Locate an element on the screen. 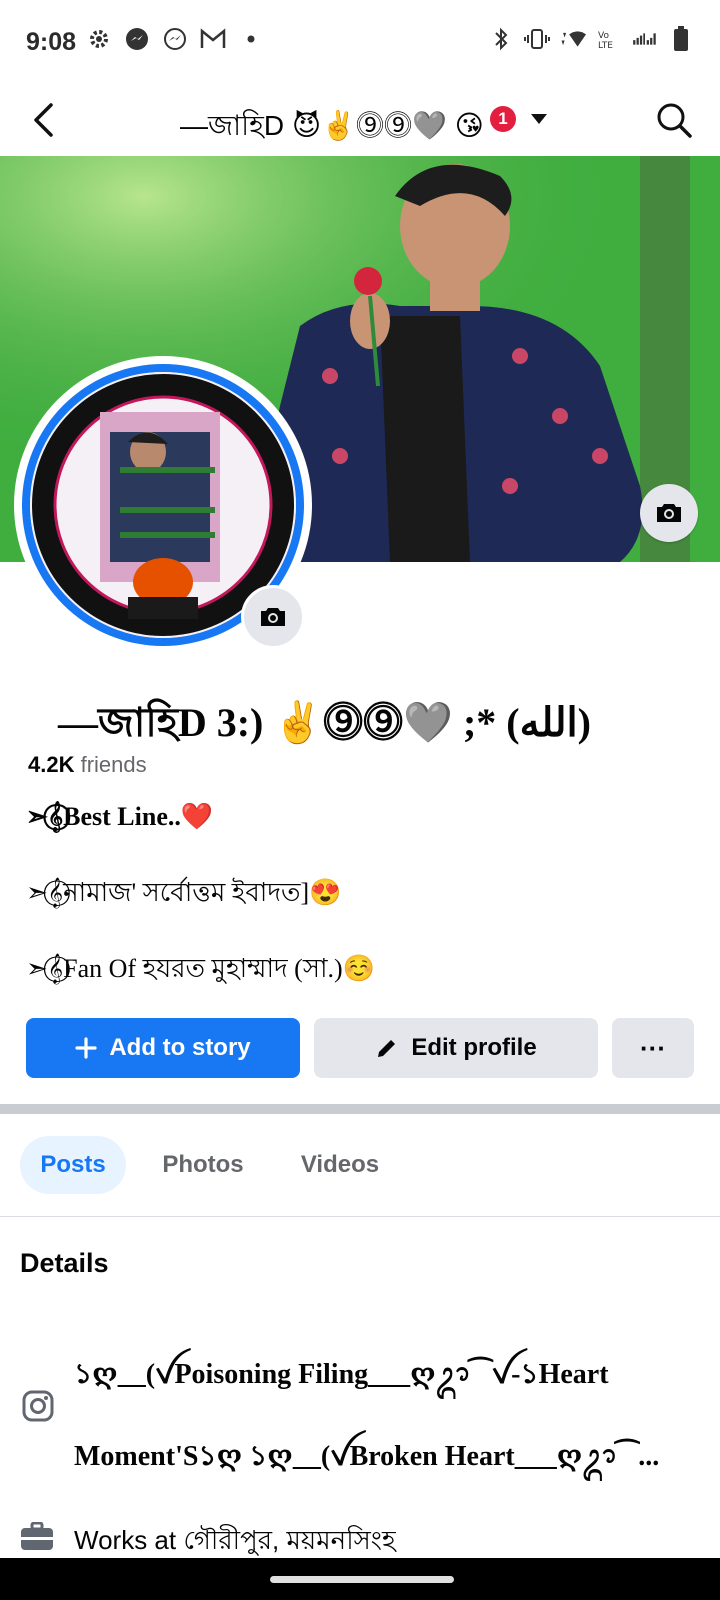  plus-icon is located at coordinates (86, 1048).